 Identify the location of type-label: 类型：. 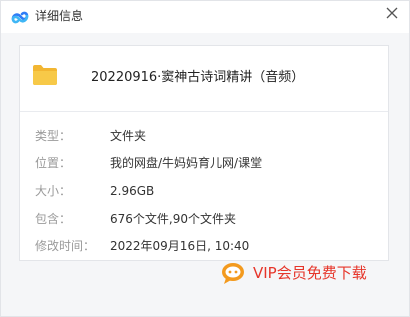
(53, 136).